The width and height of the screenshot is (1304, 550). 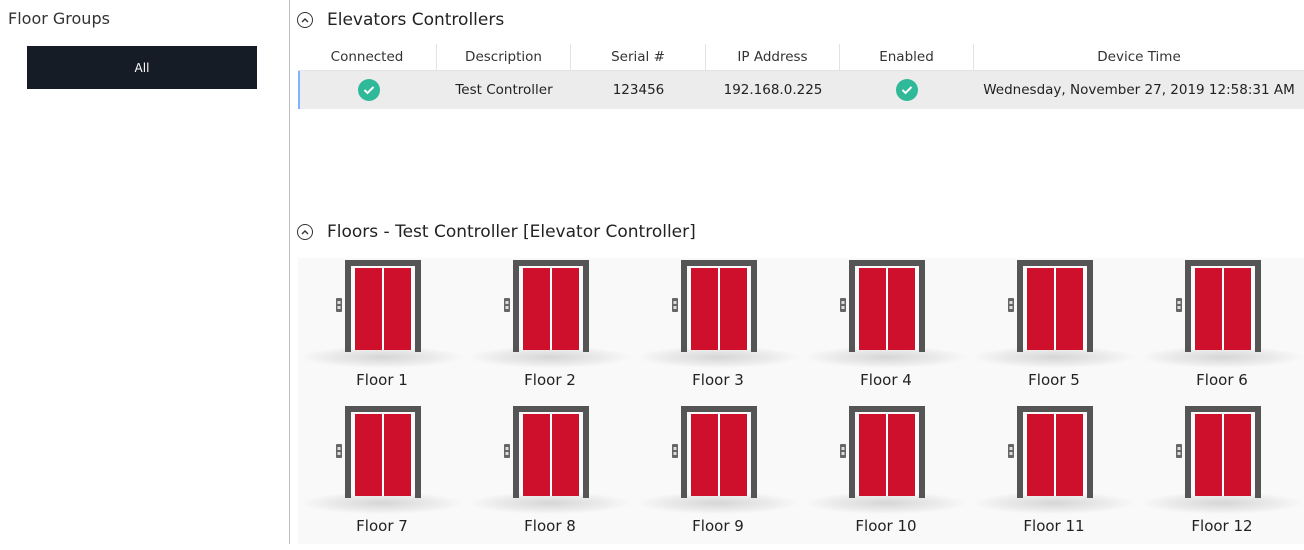 I want to click on column-header-enabled: Enabled, so click(x=907, y=57).